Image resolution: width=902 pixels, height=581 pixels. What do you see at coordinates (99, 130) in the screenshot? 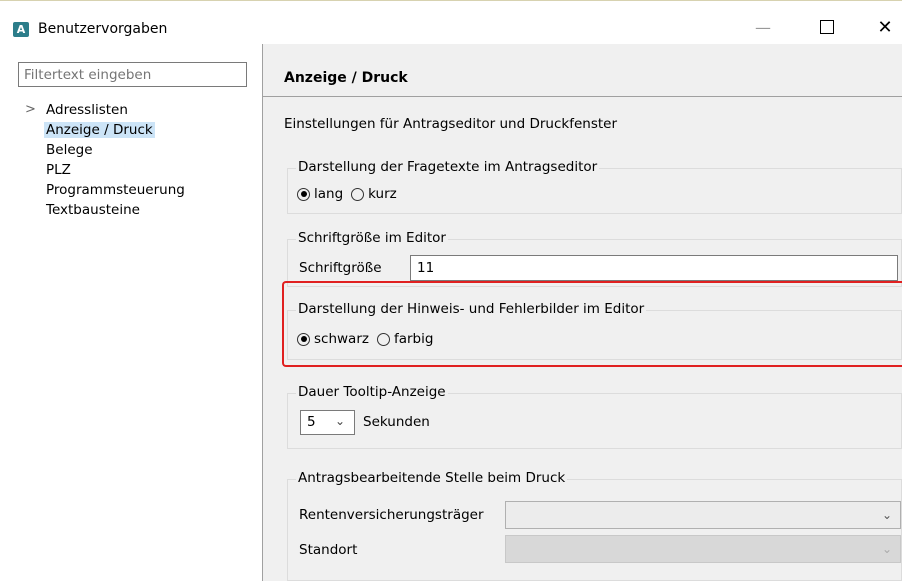
I see `tree-item-label: Anzeige / Druck` at bounding box center [99, 130].